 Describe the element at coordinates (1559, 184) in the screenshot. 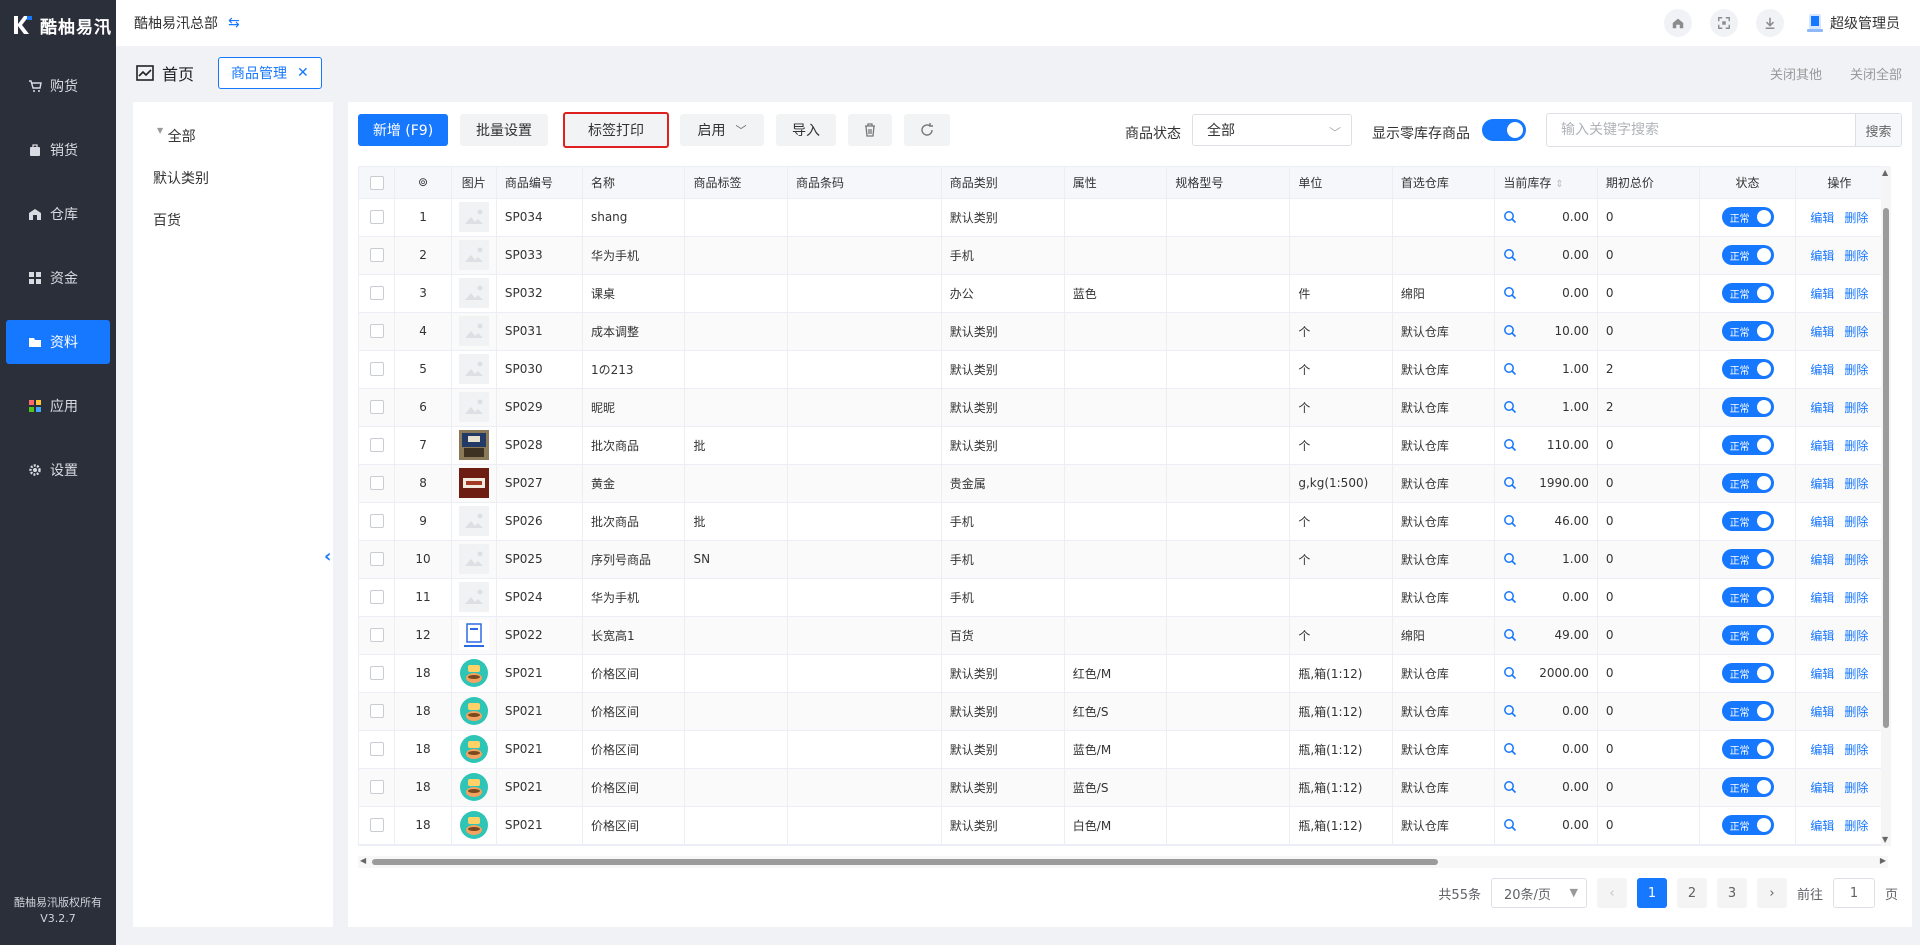

I see `sort-icon: ⇕` at that location.